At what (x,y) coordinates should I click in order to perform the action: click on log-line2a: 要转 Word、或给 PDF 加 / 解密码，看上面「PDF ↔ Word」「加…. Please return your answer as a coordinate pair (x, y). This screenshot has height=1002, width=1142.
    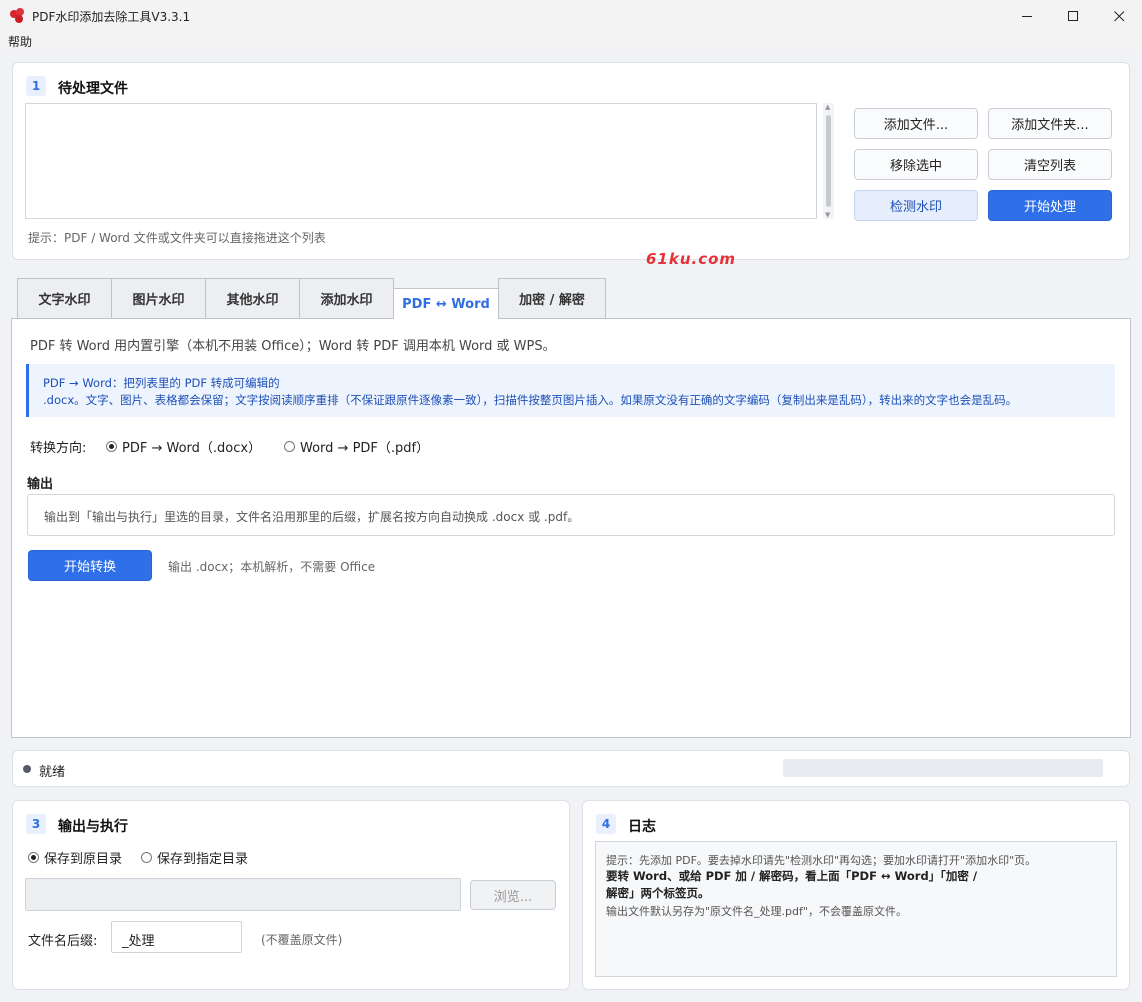
    Looking at the image, I should click on (792, 876).